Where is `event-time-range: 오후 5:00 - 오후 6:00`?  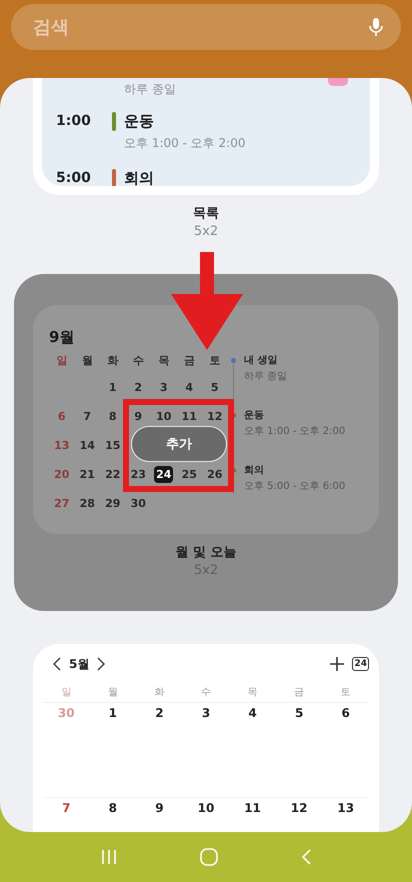 event-time-range: 오후 5:00 - 오후 6:00 is located at coordinates (295, 487).